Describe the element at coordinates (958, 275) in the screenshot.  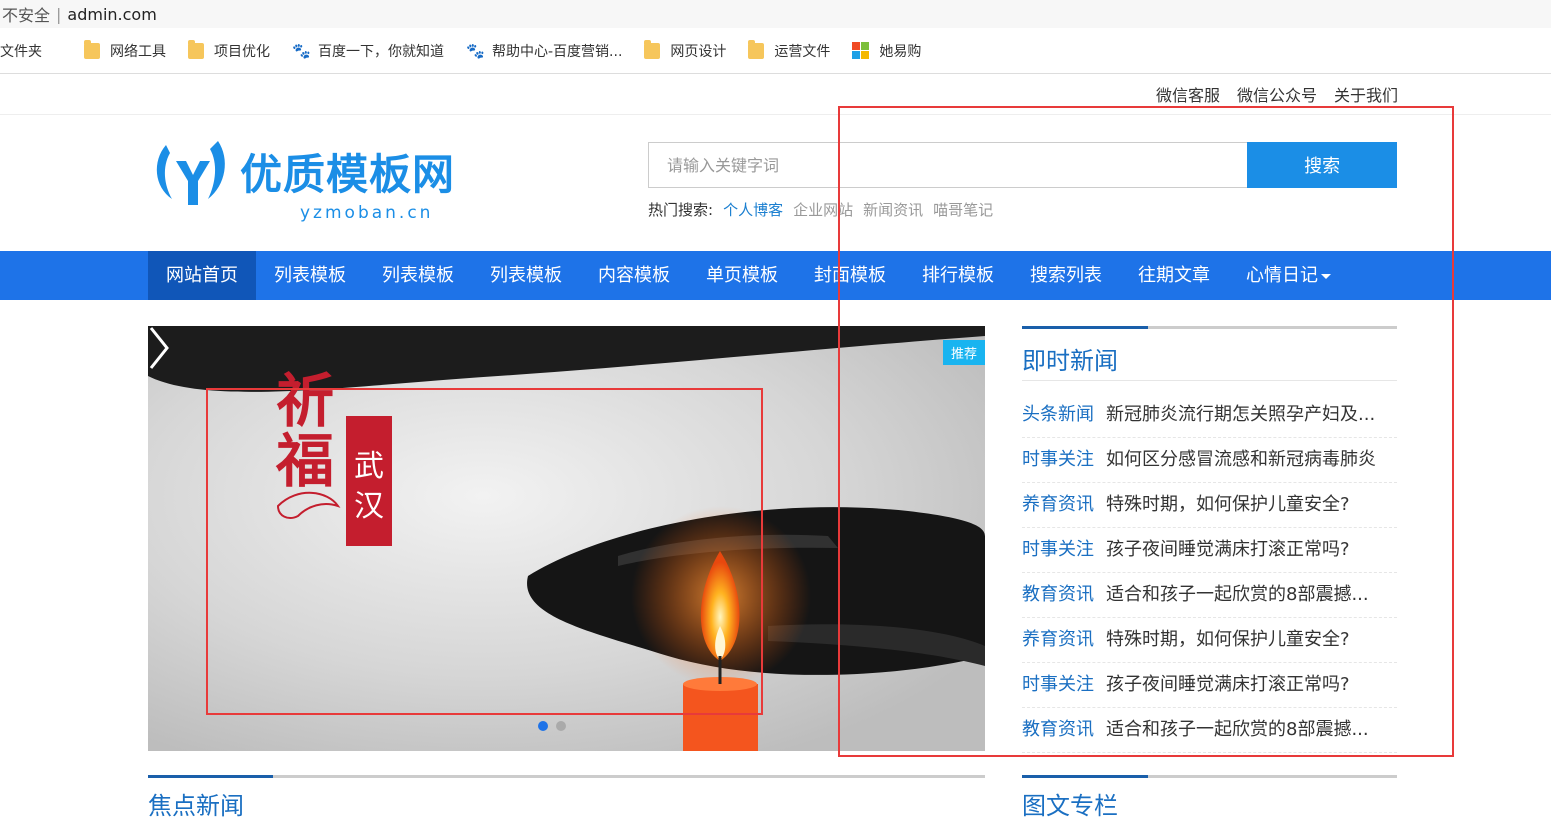
I see `nav-ranking-template: 排行模板` at that location.